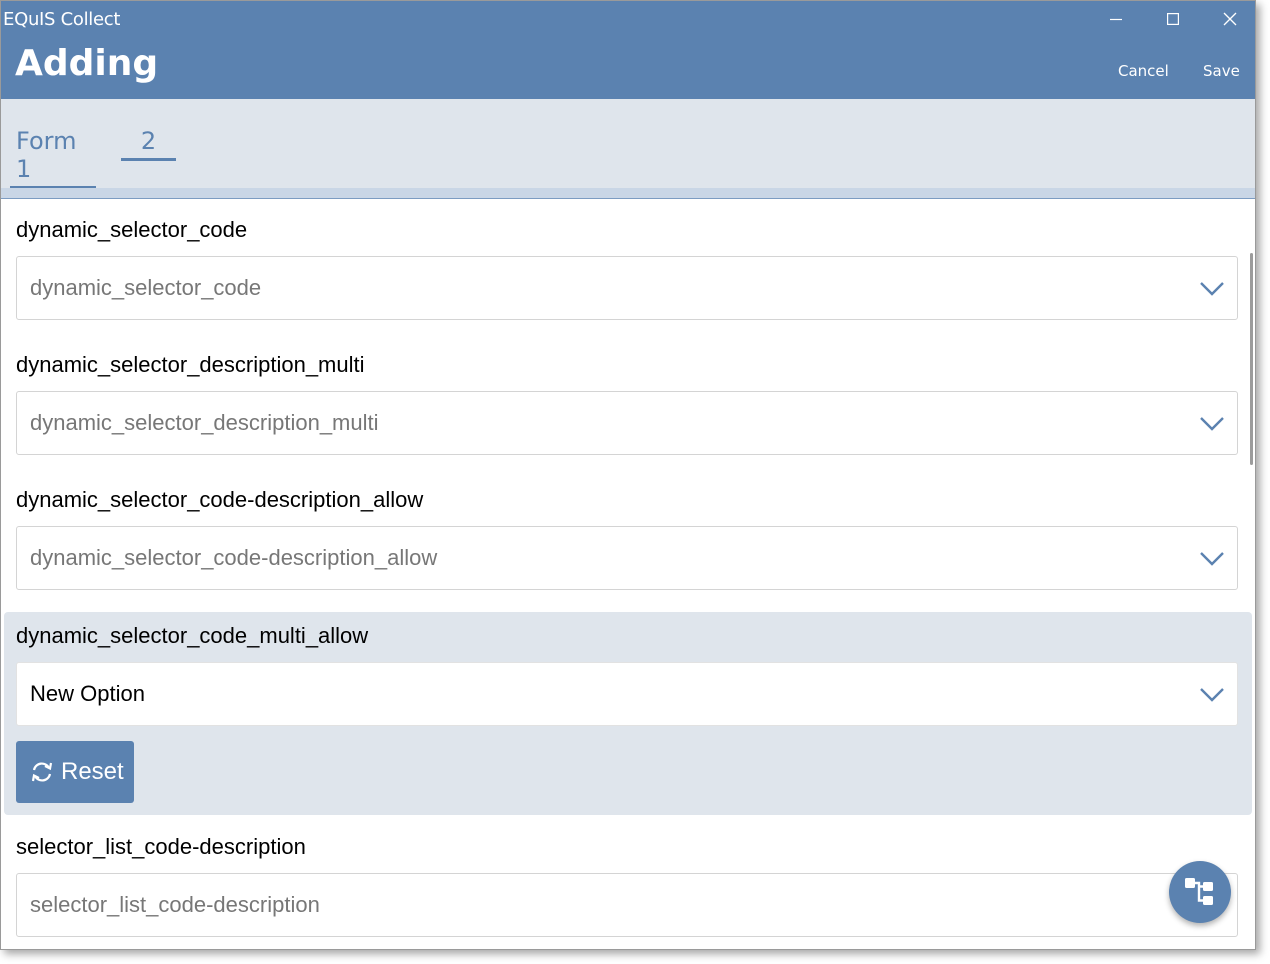 Image resolution: width=1270 pixels, height=964 pixels. What do you see at coordinates (92, 771) in the screenshot?
I see `reset-label: Reset` at bounding box center [92, 771].